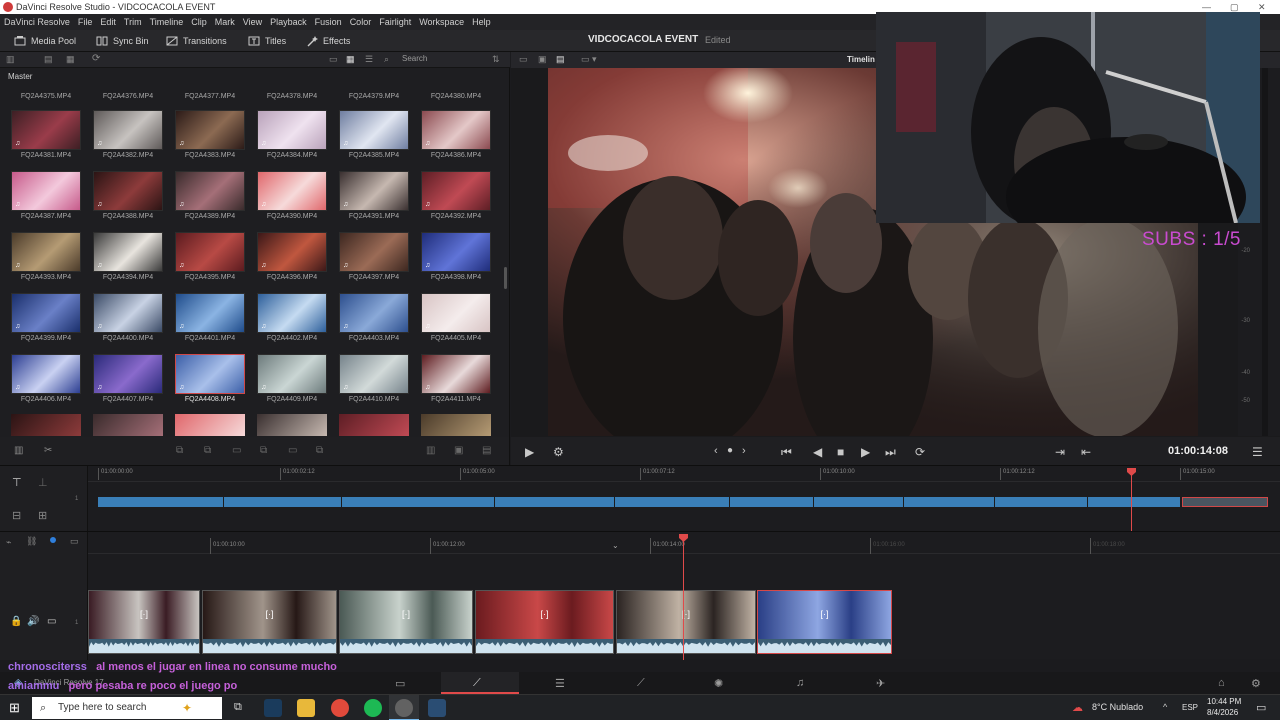 This screenshot has width=1280, height=720. I want to click on ripple-overwrite-icon: ⧉, so click(319, 450).